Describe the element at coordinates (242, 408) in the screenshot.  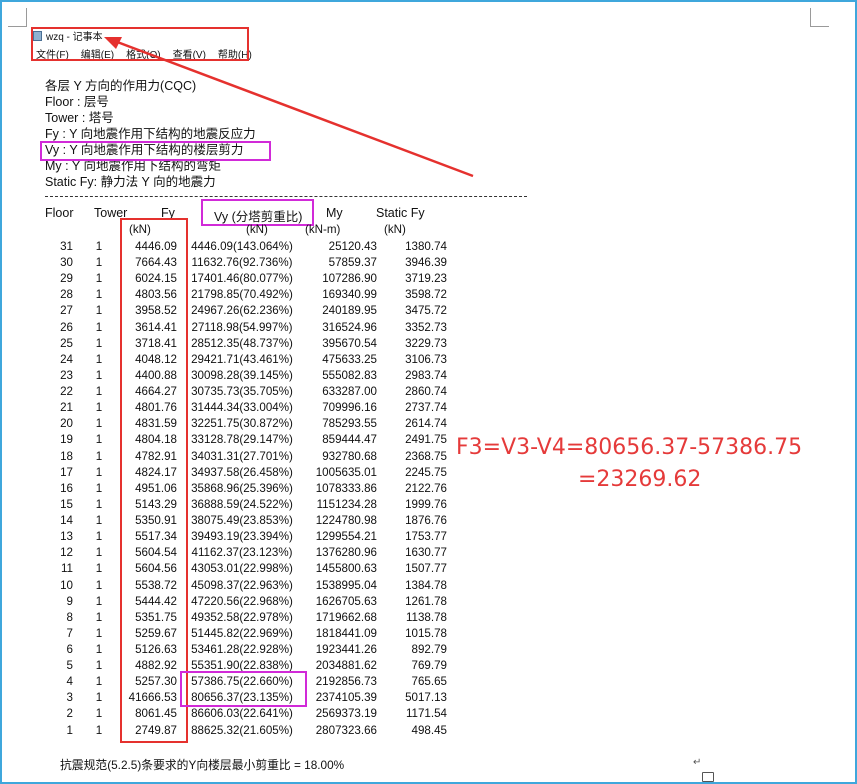
I see `vy-cell: 31444.34(33.004%)` at that location.